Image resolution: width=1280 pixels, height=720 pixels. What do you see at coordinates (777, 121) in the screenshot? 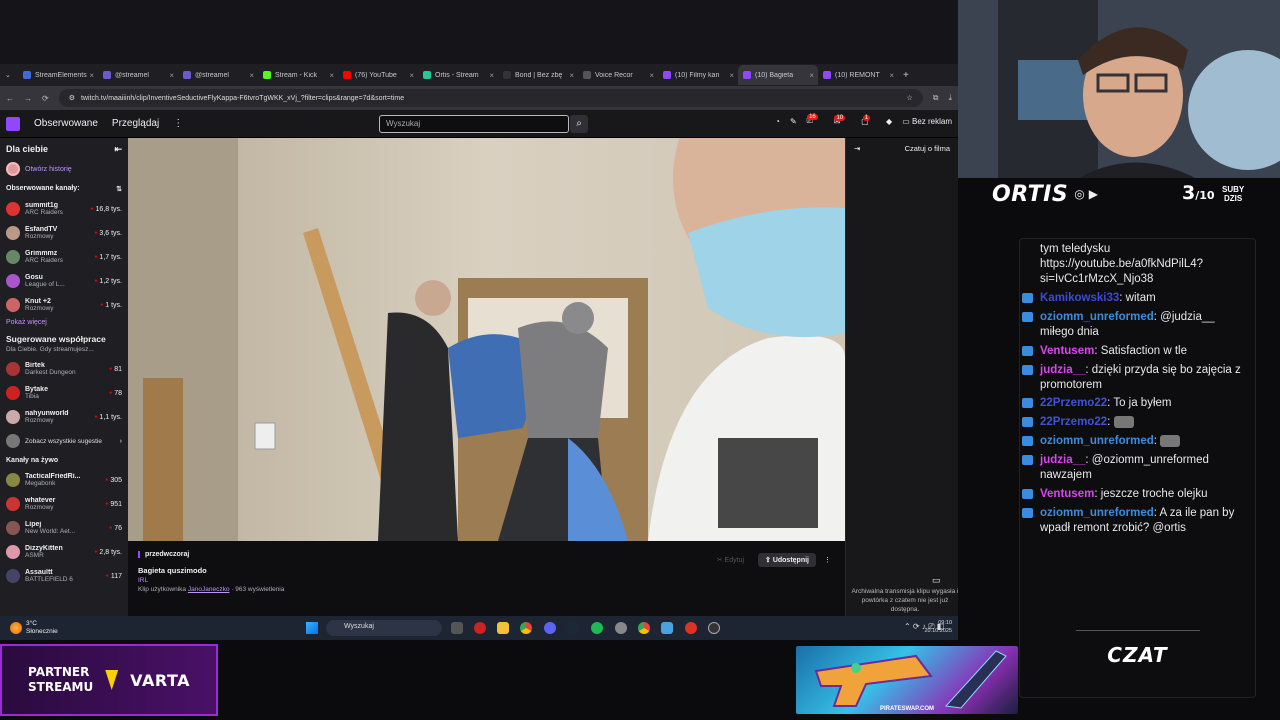
I see `prime-icon: ◔` at bounding box center [777, 121].